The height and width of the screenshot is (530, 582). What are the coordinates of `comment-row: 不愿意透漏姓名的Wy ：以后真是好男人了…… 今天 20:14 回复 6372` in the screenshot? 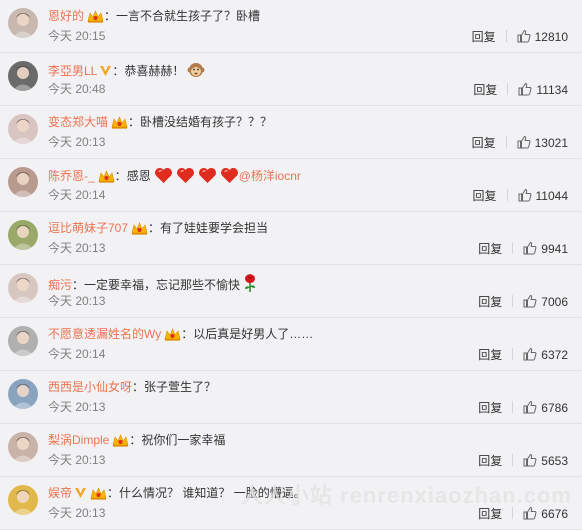 It's located at (291, 344).